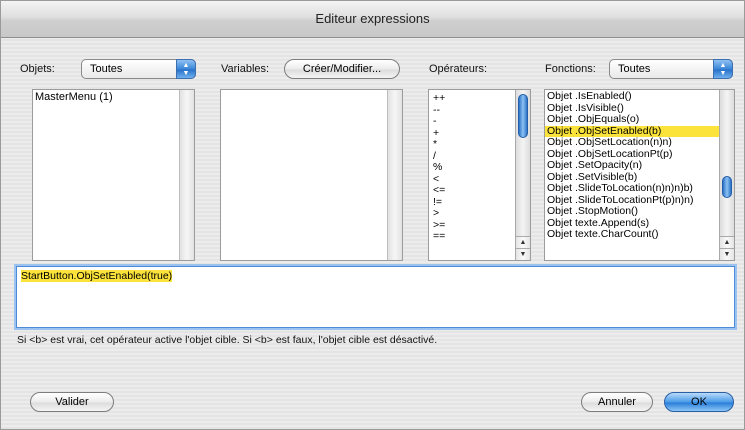  Describe the element at coordinates (394, 175) in the screenshot. I see `variables-scroll-track` at that location.